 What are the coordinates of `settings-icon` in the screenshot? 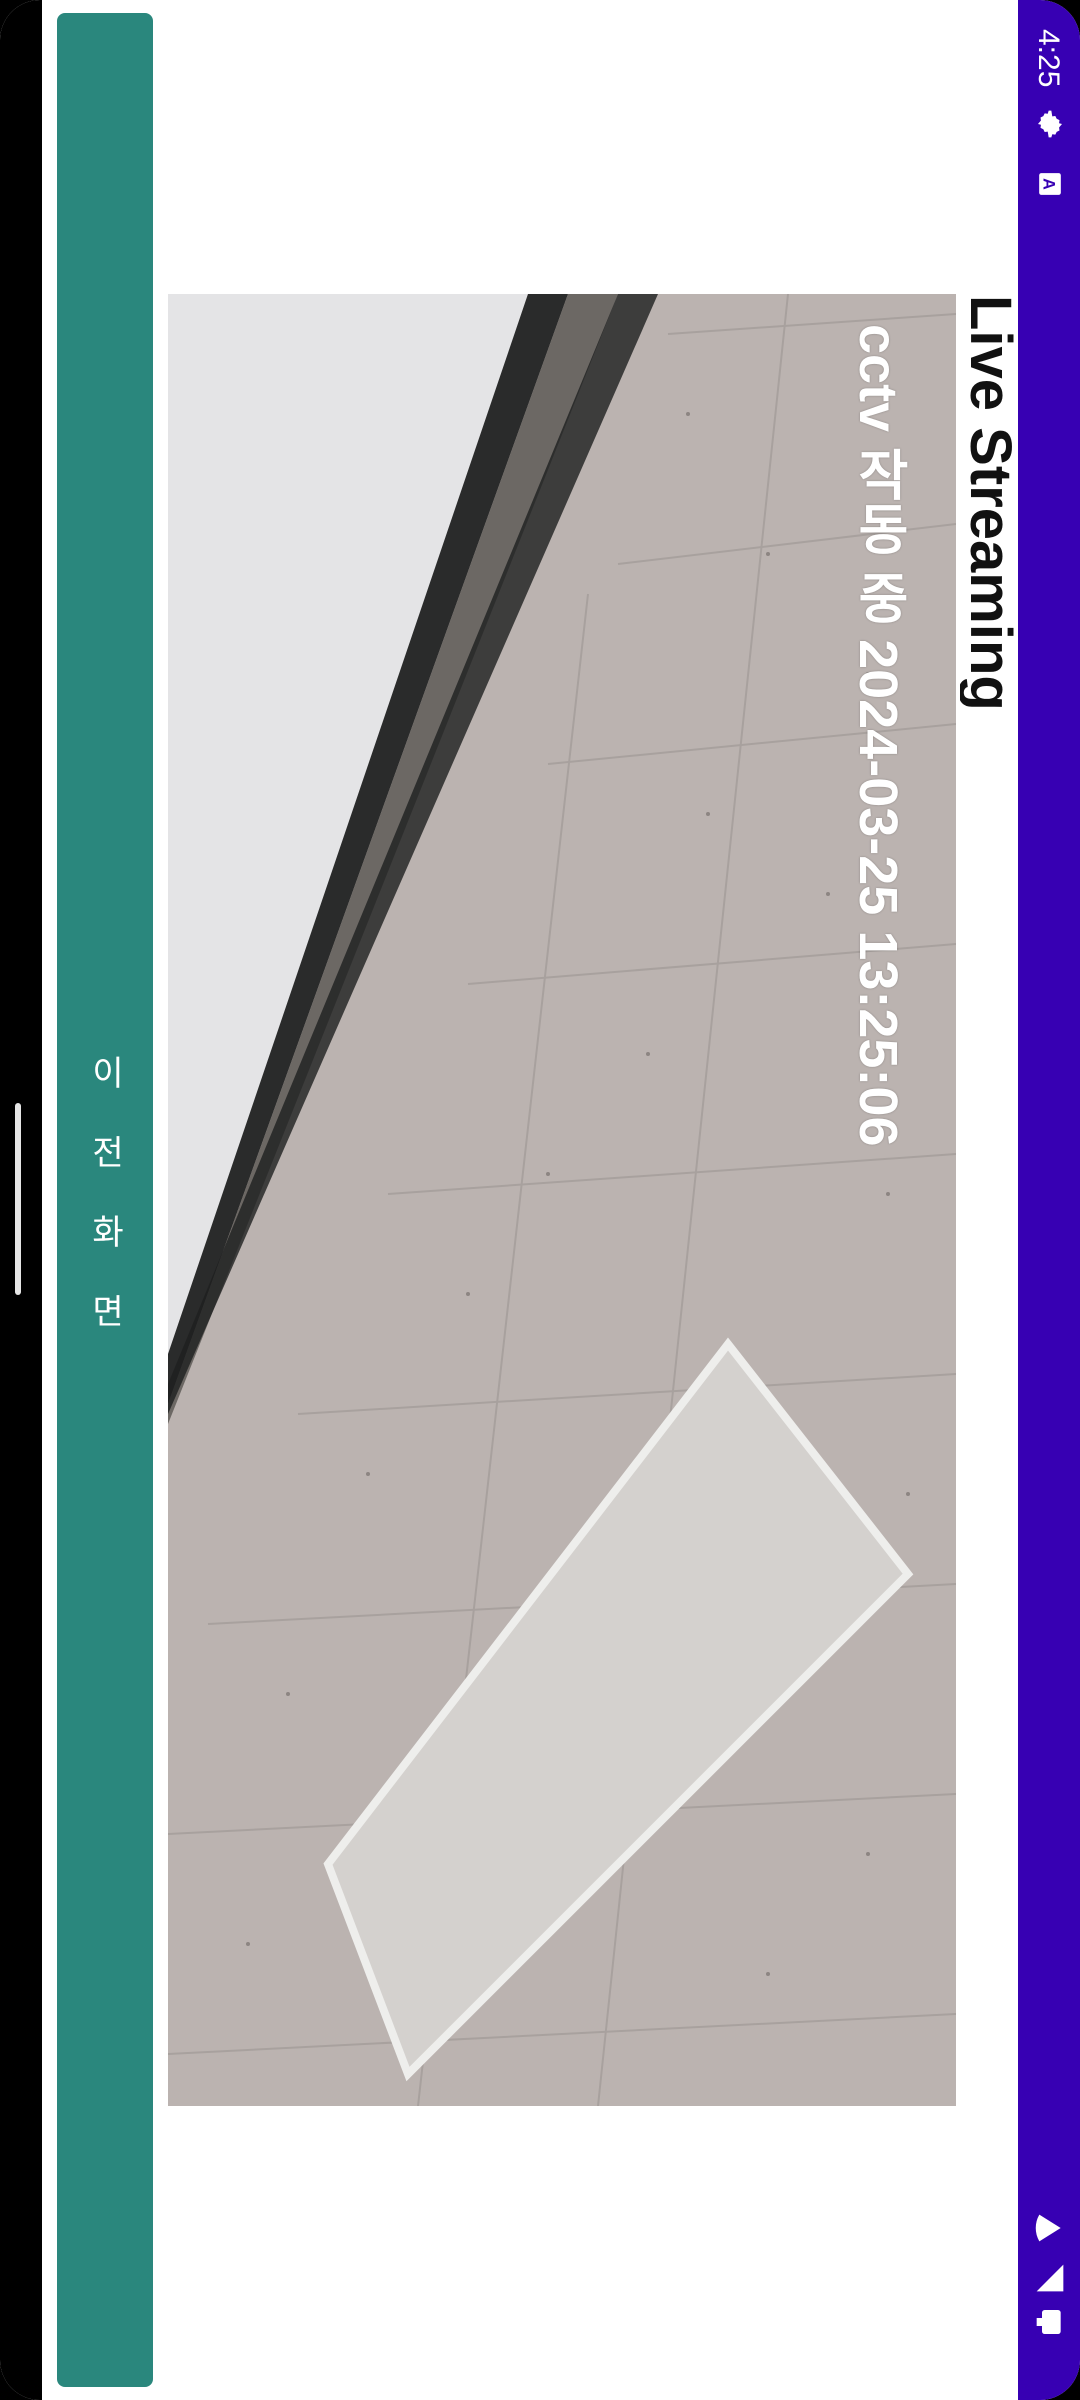 It's located at (1050, 124).